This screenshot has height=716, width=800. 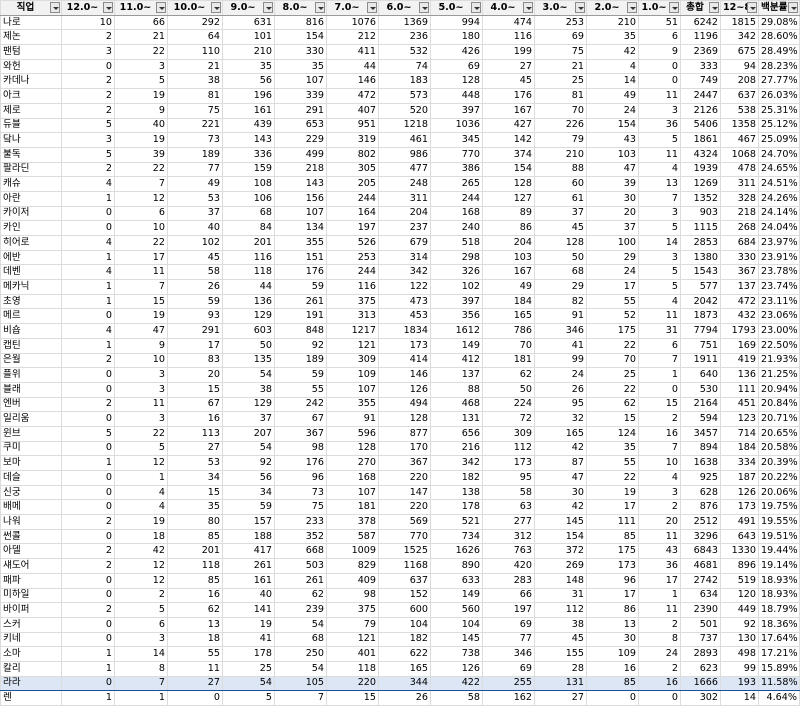 What do you see at coordinates (141, 52) in the screenshot?
I see `cell-11: 22` at bounding box center [141, 52].